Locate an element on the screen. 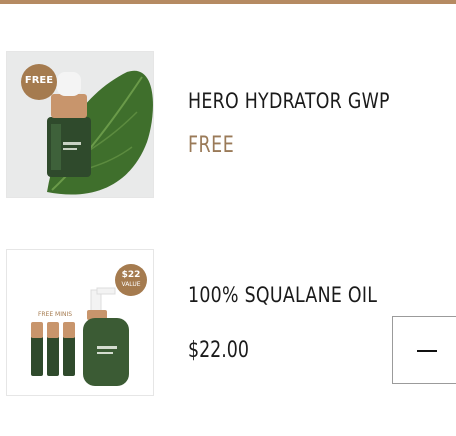  value-badge-amount: $22 is located at coordinates (131, 275).